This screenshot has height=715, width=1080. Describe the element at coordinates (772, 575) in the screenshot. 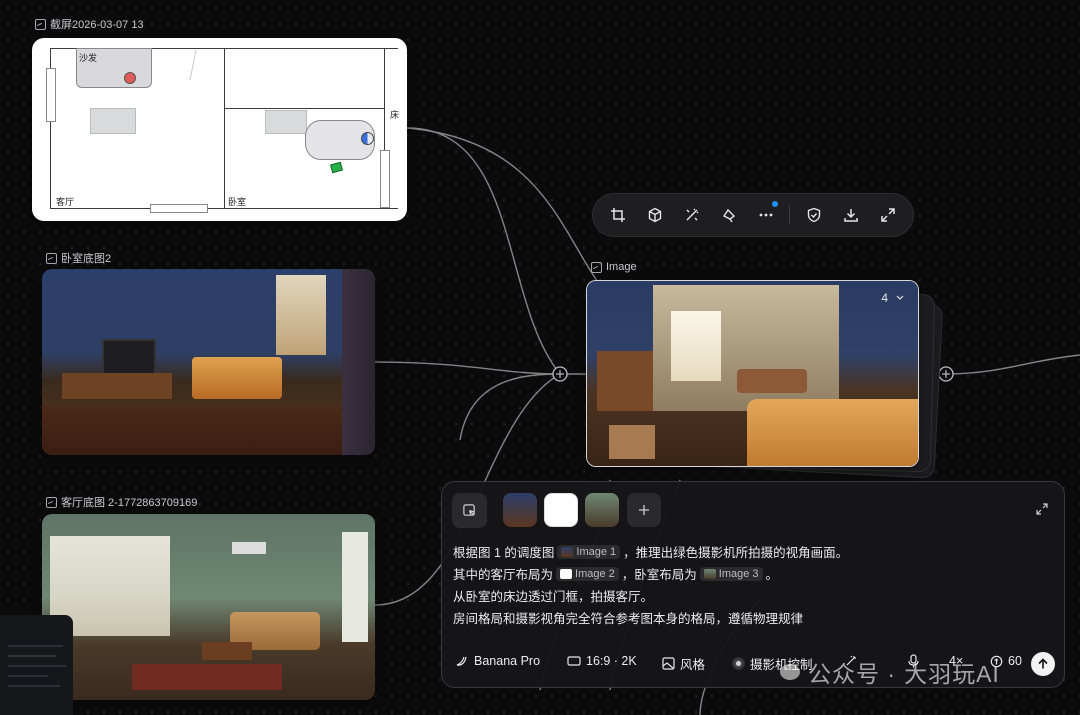

I see `prompt-text: 。` at that location.